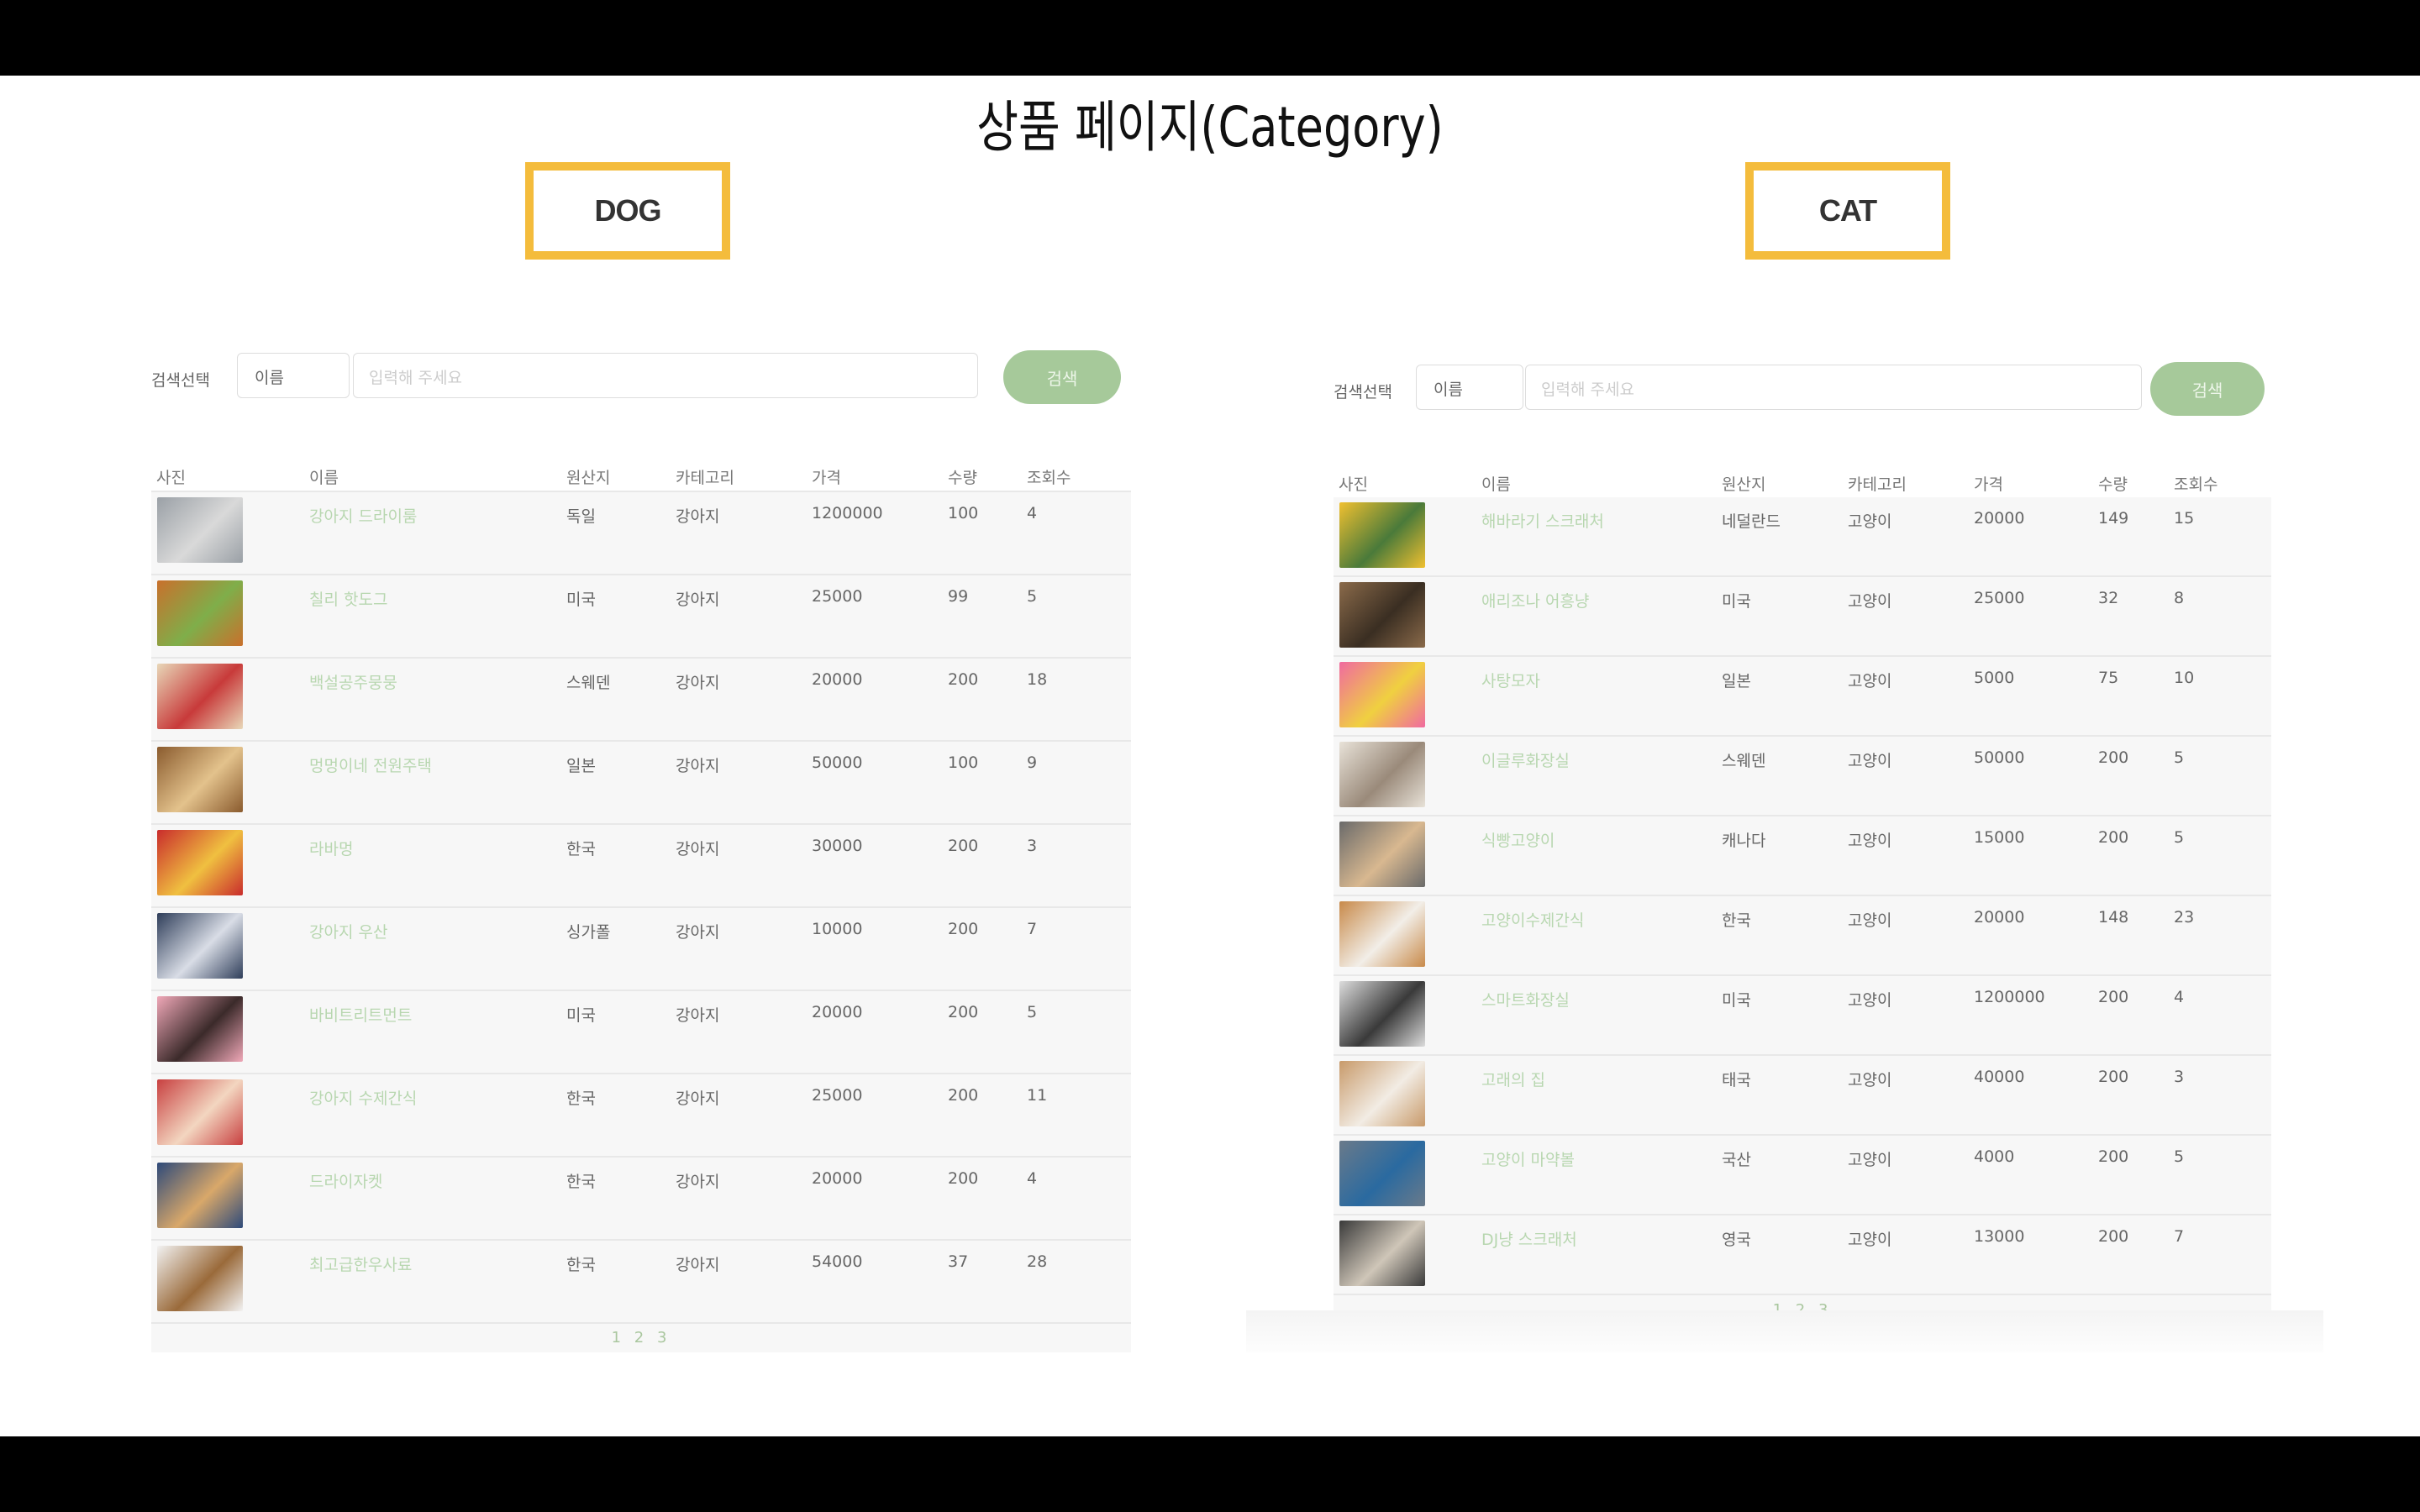 The width and height of the screenshot is (2420, 1512). Describe the element at coordinates (1802, 1255) in the screenshot. I see `table-row: DJ냥 스크래처 영국 고양이 13000 200 7` at that location.